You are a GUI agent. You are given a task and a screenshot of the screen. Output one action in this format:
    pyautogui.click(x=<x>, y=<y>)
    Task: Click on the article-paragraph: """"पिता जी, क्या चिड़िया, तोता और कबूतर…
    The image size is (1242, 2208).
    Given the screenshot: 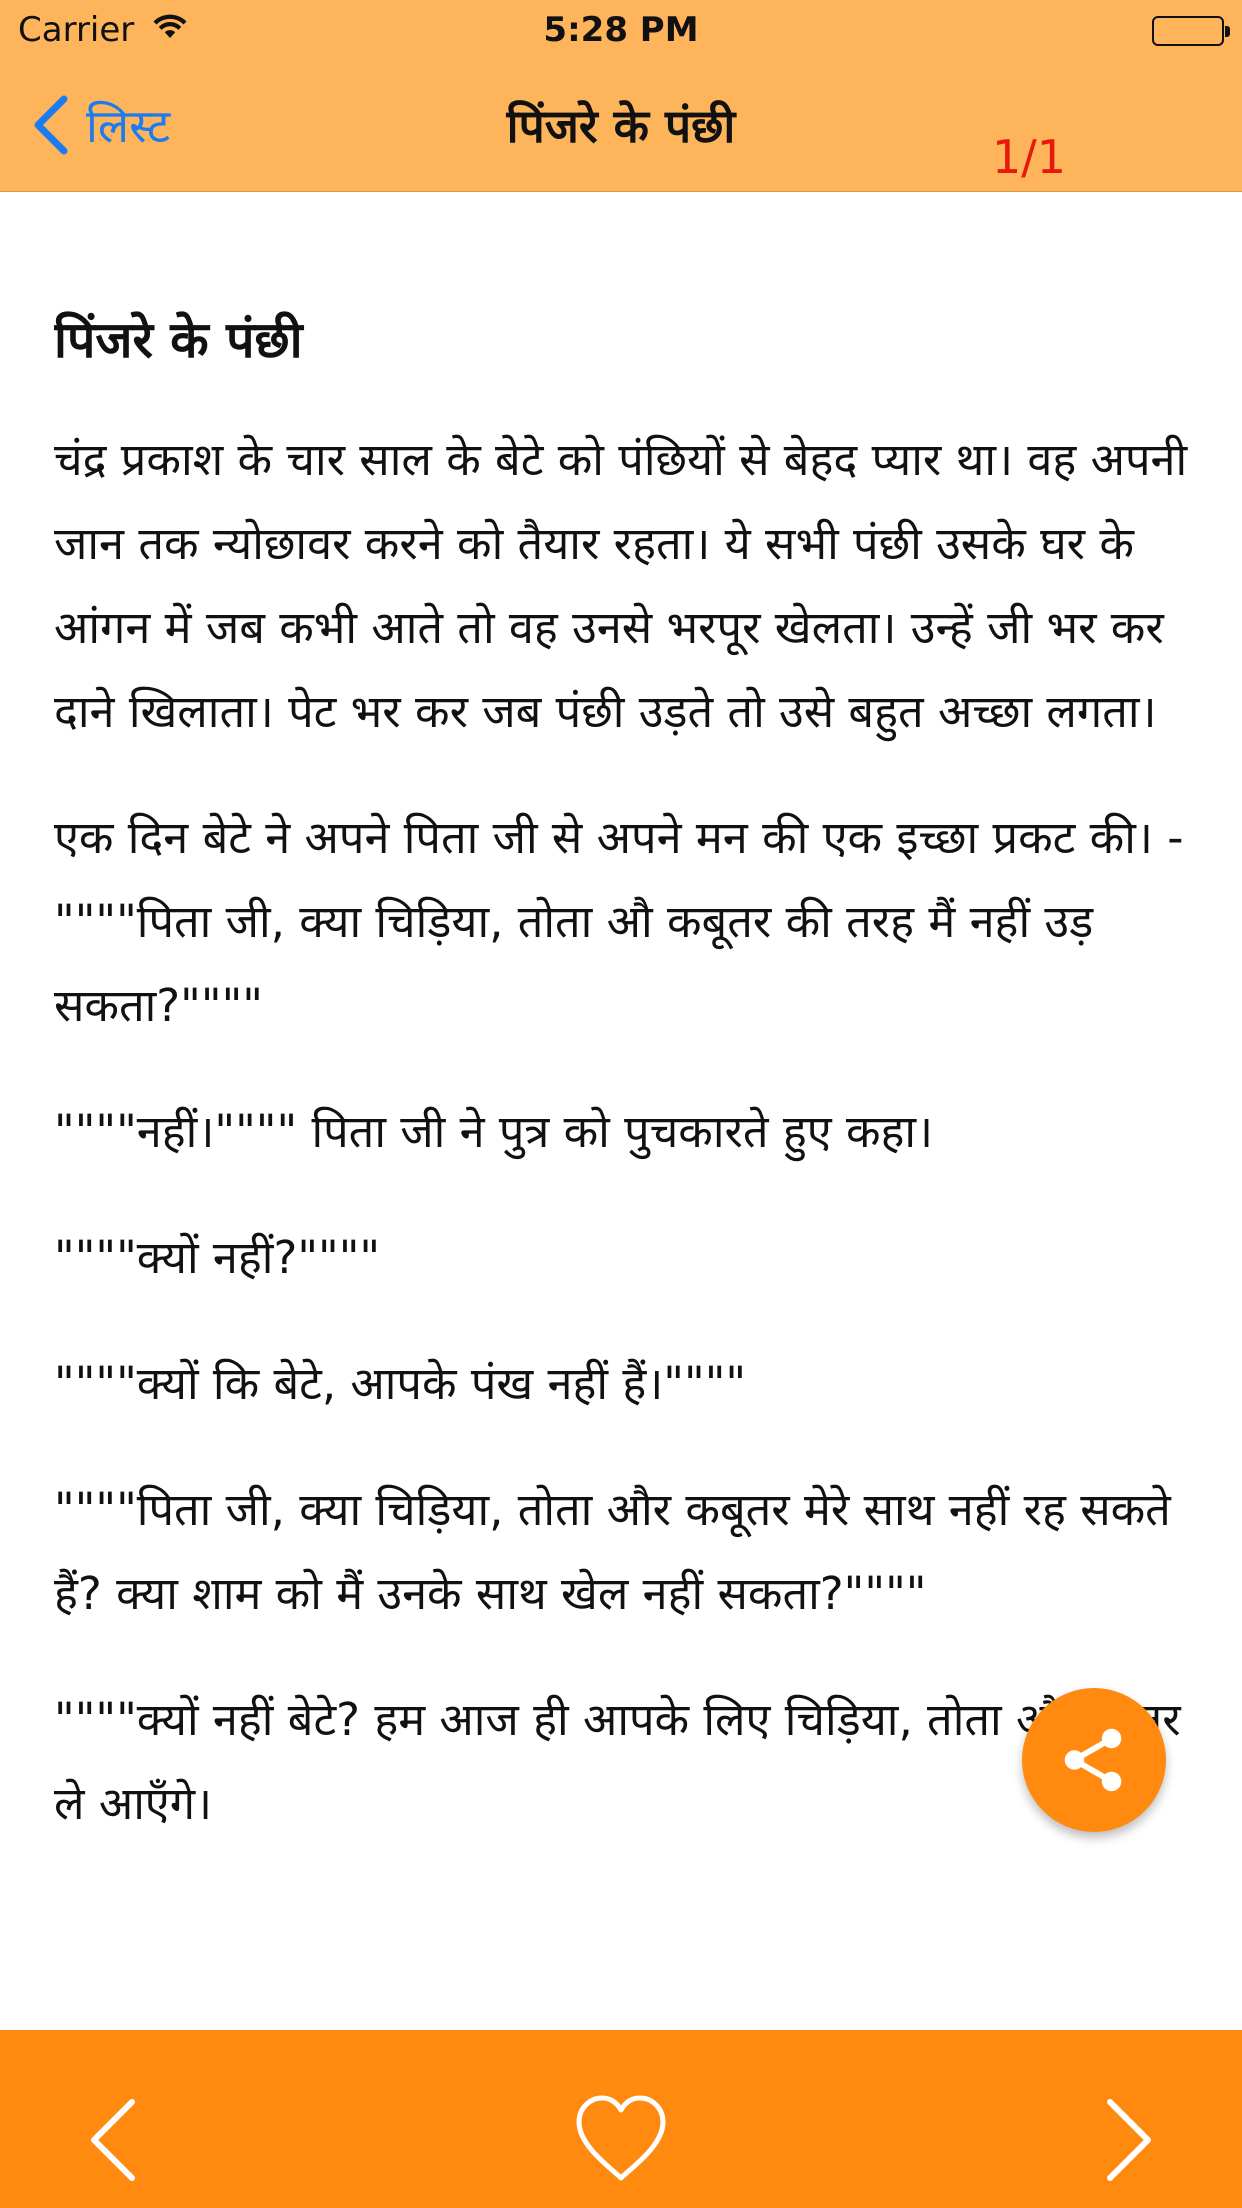 What is the action you would take?
    pyautogui.click(x=612, y=1551)
    